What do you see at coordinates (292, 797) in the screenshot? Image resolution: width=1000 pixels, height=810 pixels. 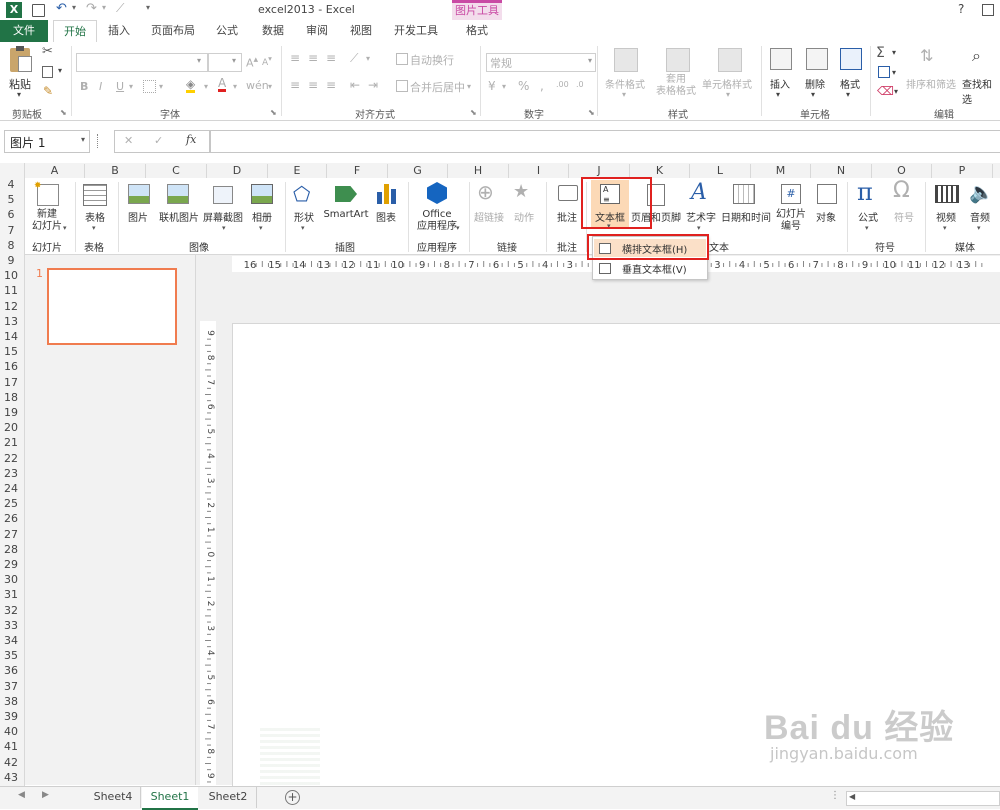 I see `new-sheet-button: +` at bounding box center [292, 797].